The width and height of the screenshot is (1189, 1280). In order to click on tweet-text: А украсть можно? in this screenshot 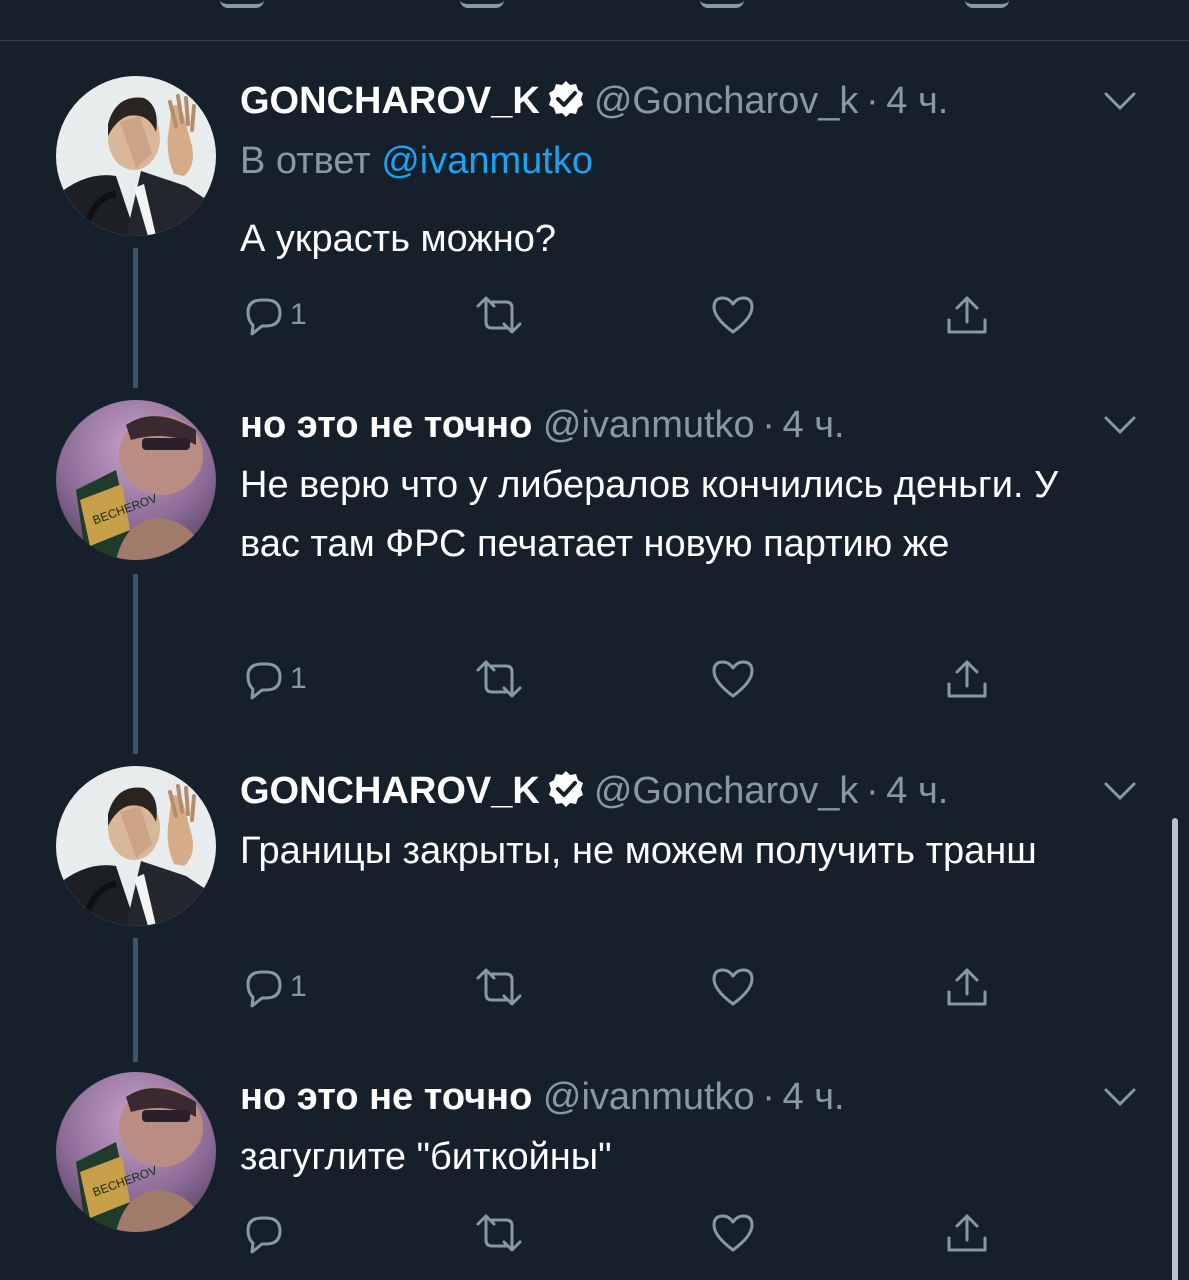, I will do `click(398, 239)`.